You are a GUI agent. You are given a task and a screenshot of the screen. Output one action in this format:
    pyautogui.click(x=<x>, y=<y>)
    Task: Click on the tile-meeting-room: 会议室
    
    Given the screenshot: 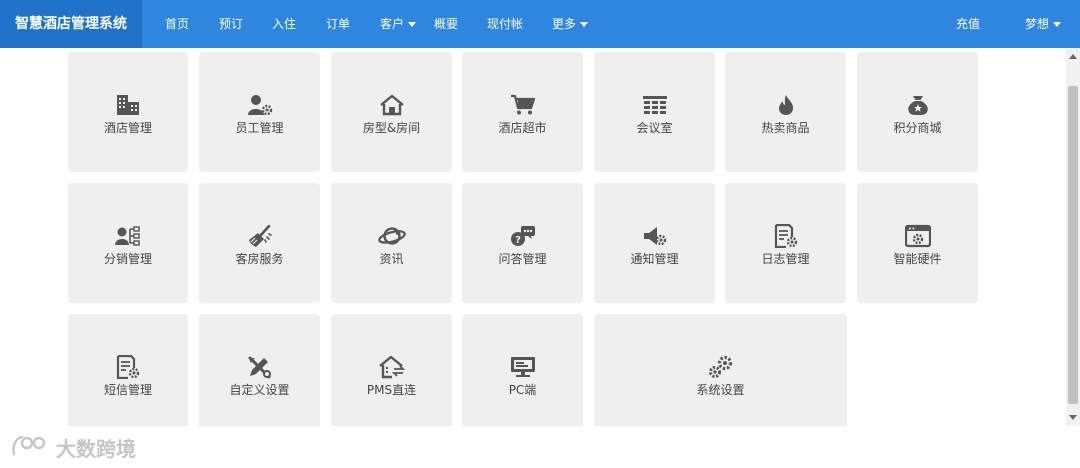 What is the action you would take?
    pyautogui.click(x=654, y=112)
    